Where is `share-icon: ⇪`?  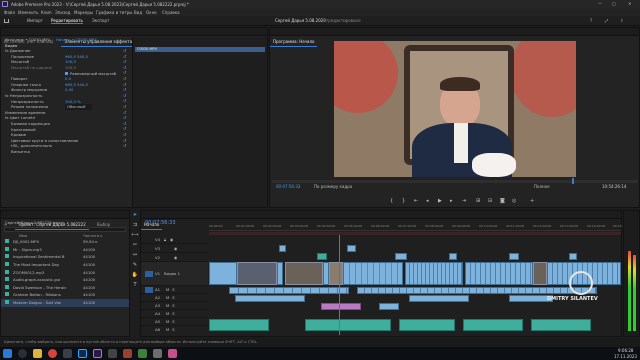
share-icon: ⇪ is located at coordinates (621, 20).